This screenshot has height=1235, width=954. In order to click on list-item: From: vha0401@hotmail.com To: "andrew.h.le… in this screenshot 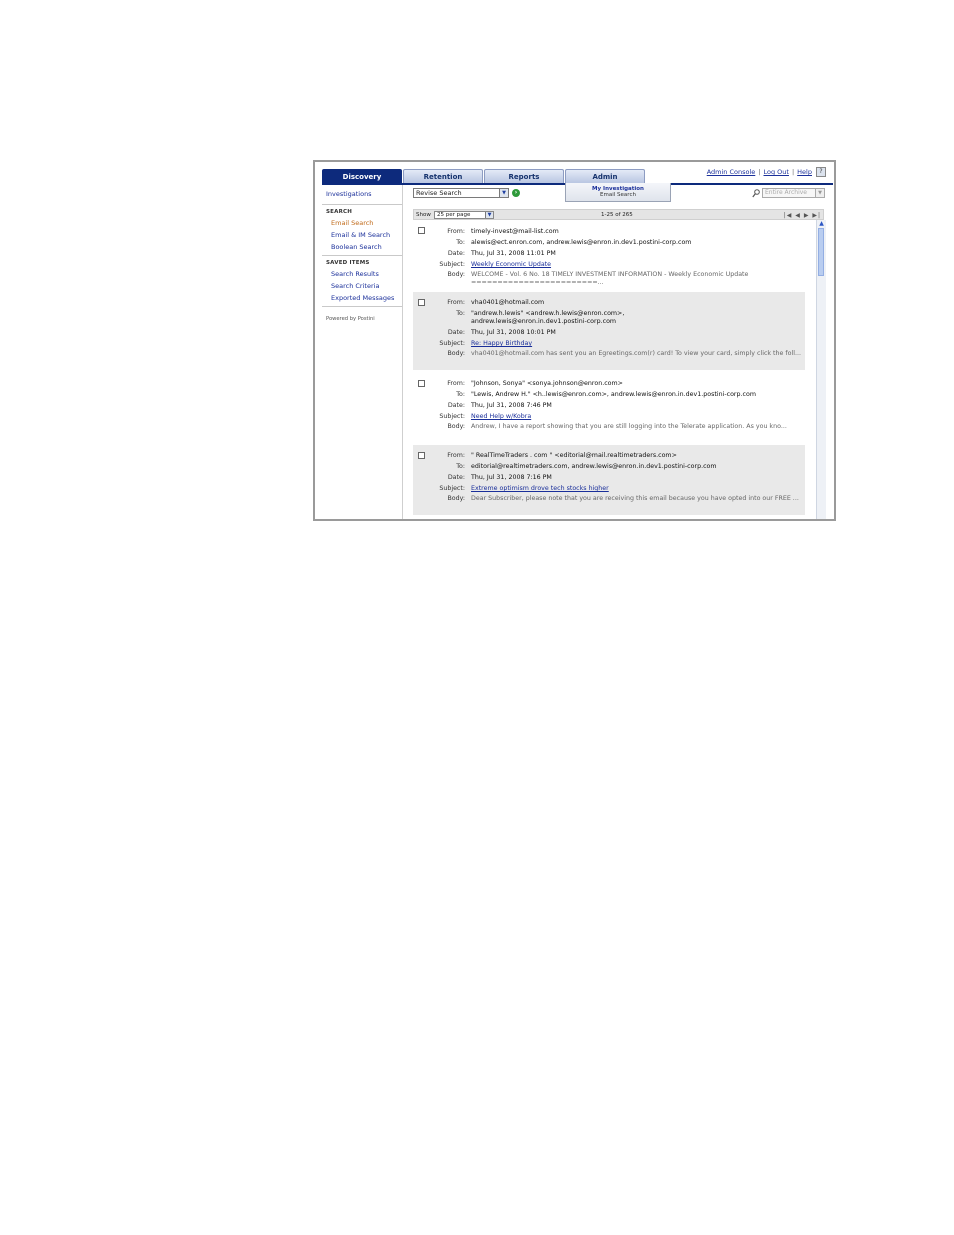, I will do `click(609, 331)`.